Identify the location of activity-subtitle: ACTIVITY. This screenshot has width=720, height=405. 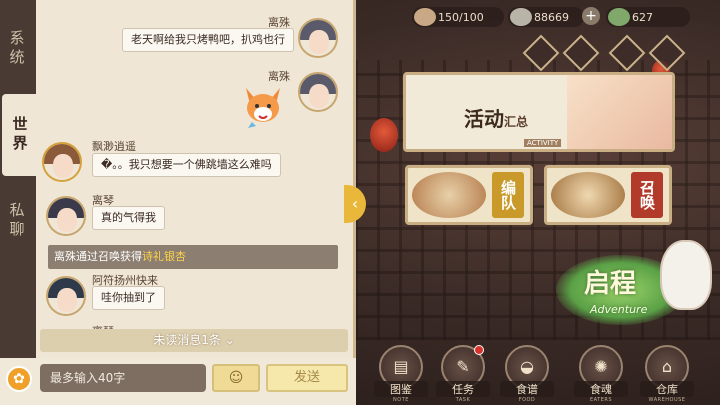
(543, 143).